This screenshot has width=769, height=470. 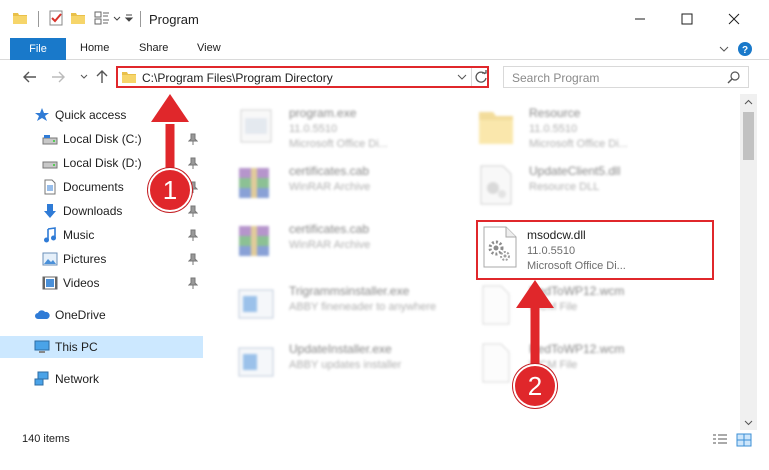 I want to click on back-button, so click(x=30, y=77).